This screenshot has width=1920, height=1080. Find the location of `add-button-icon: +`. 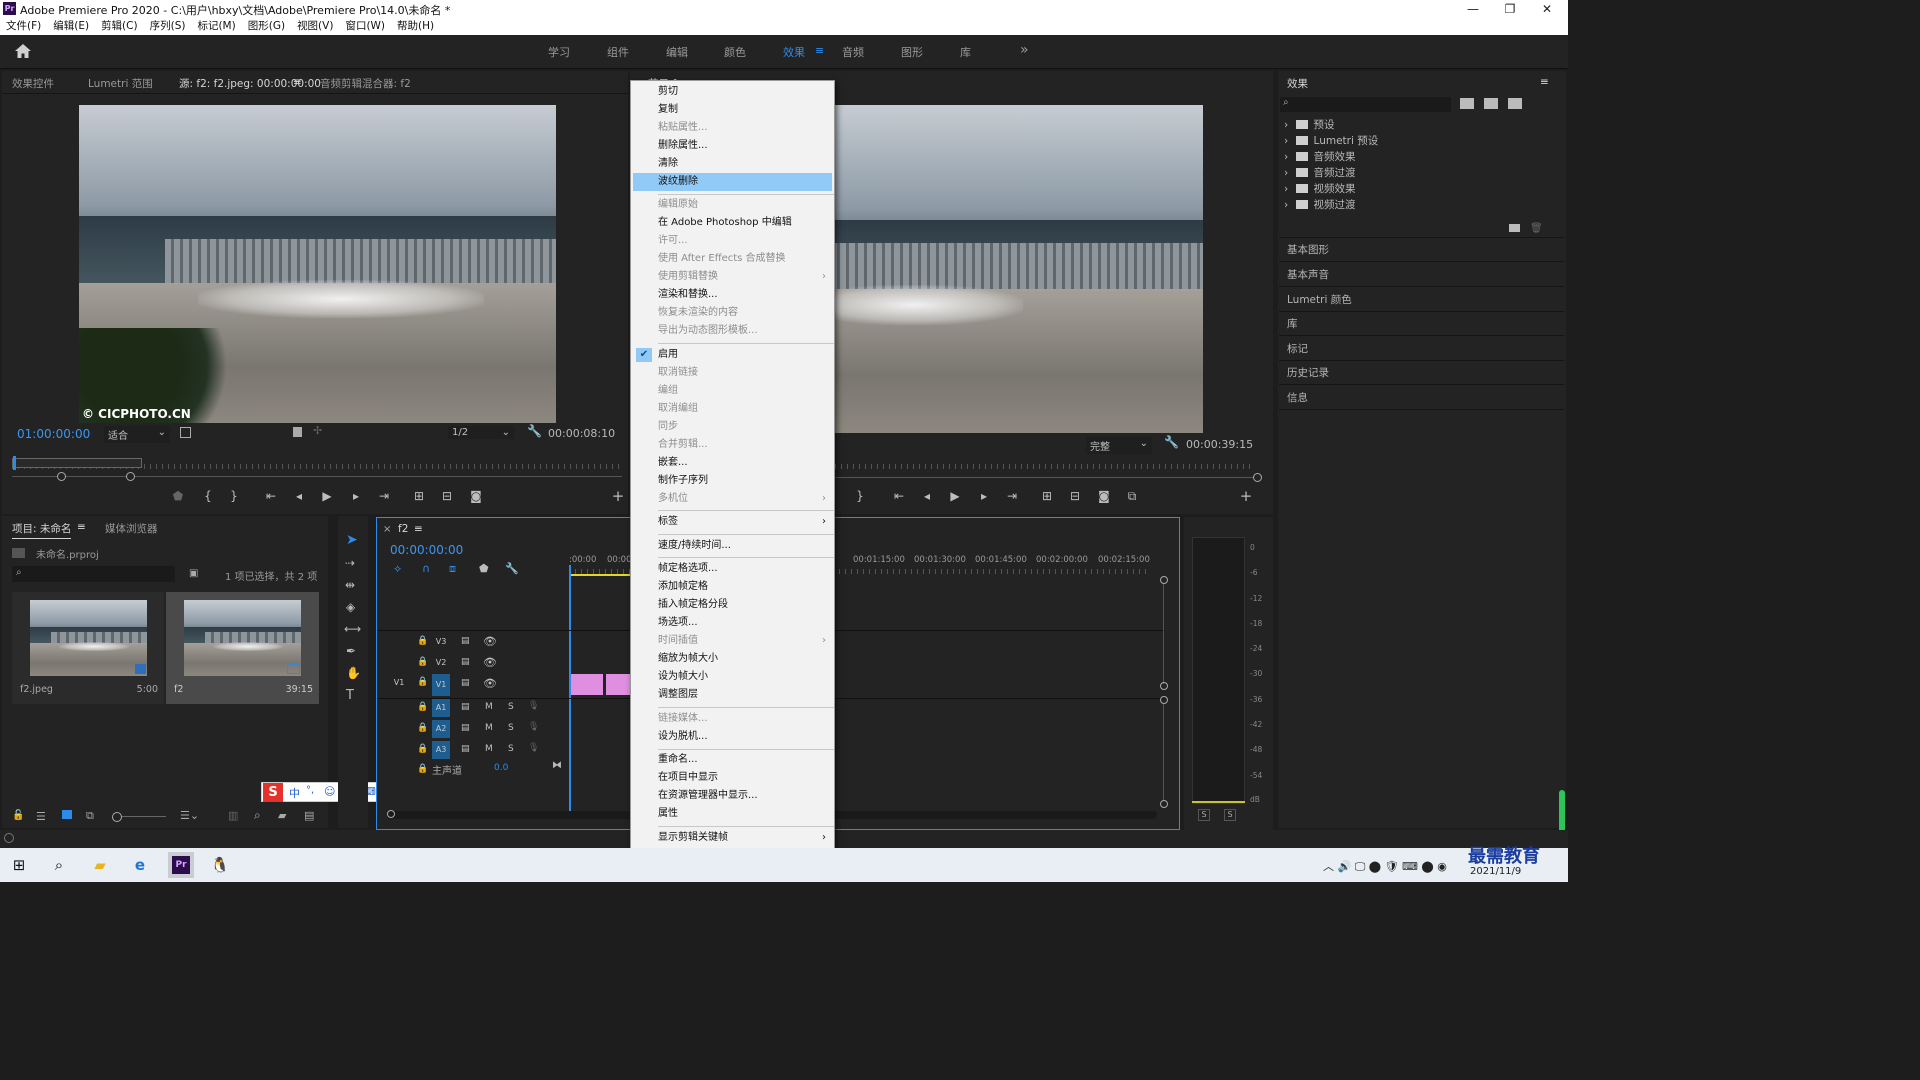

add-button-icon: + is located at coordinates (618, 496).